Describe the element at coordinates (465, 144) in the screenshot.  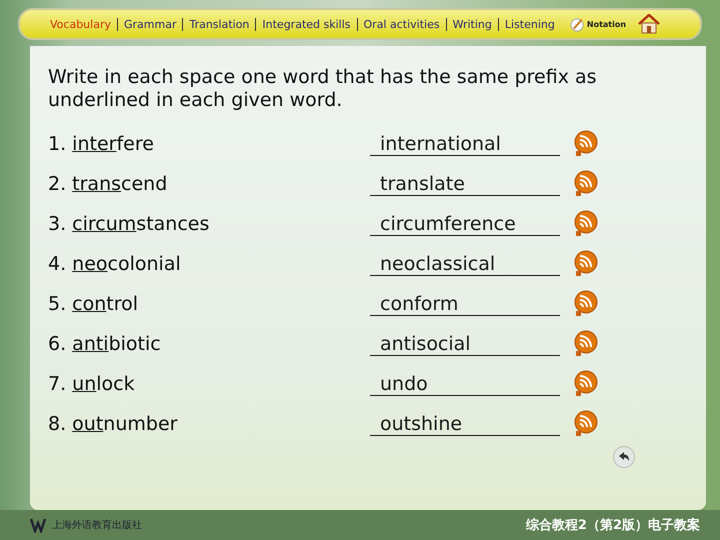
I see `answer-line: international` at that location.